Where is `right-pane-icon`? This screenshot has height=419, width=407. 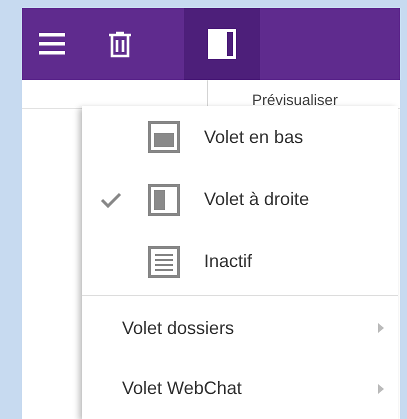 right-pane-icon is located at coordinates (164, 200).